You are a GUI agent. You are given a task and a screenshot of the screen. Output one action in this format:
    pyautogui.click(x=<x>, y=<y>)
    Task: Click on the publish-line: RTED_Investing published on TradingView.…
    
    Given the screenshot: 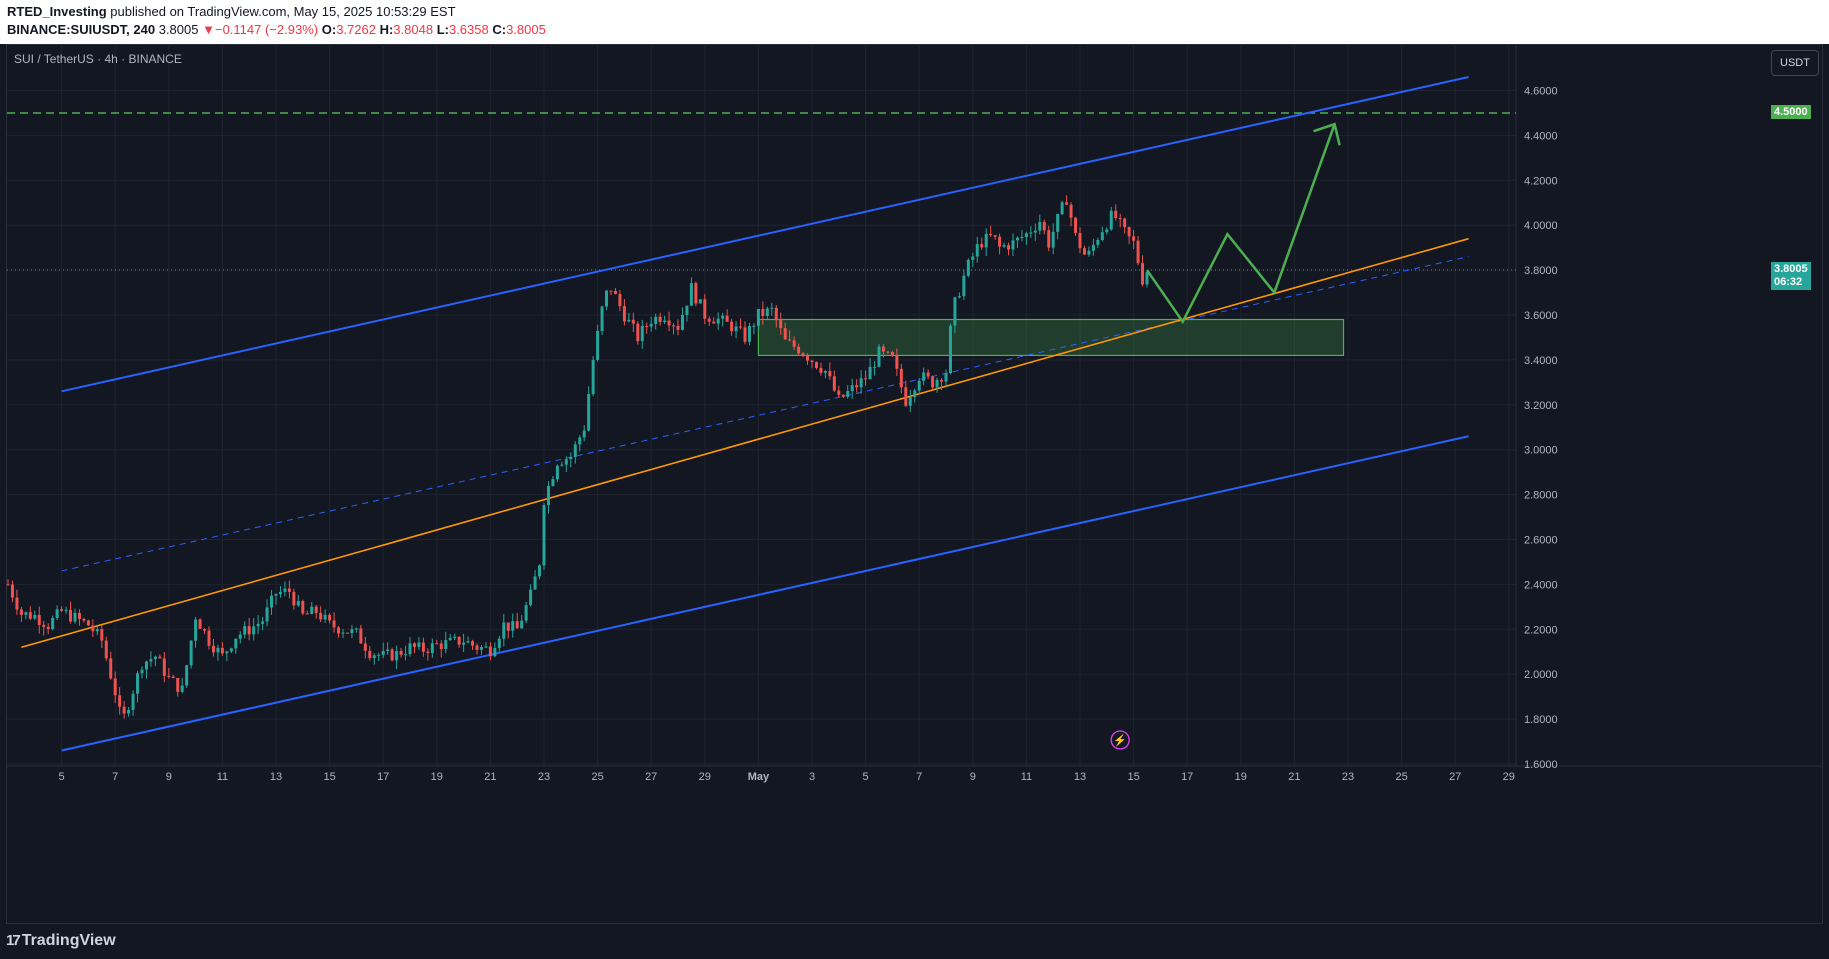 What is the action you would take?
    pyautogui.click(x=231, y=11)
    